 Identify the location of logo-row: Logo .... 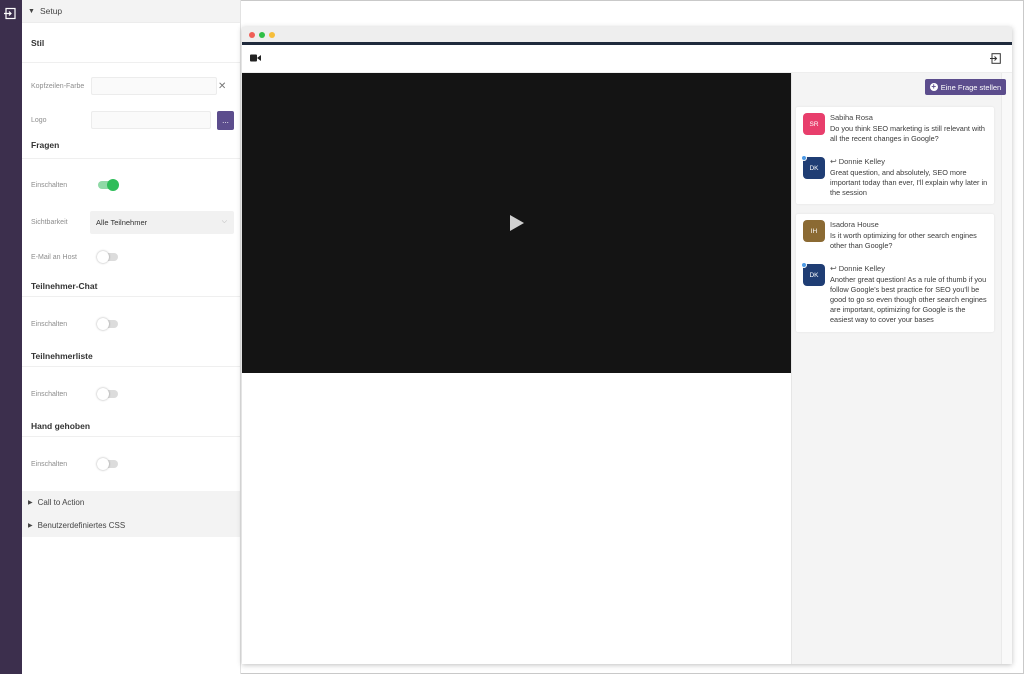
(131, 120).